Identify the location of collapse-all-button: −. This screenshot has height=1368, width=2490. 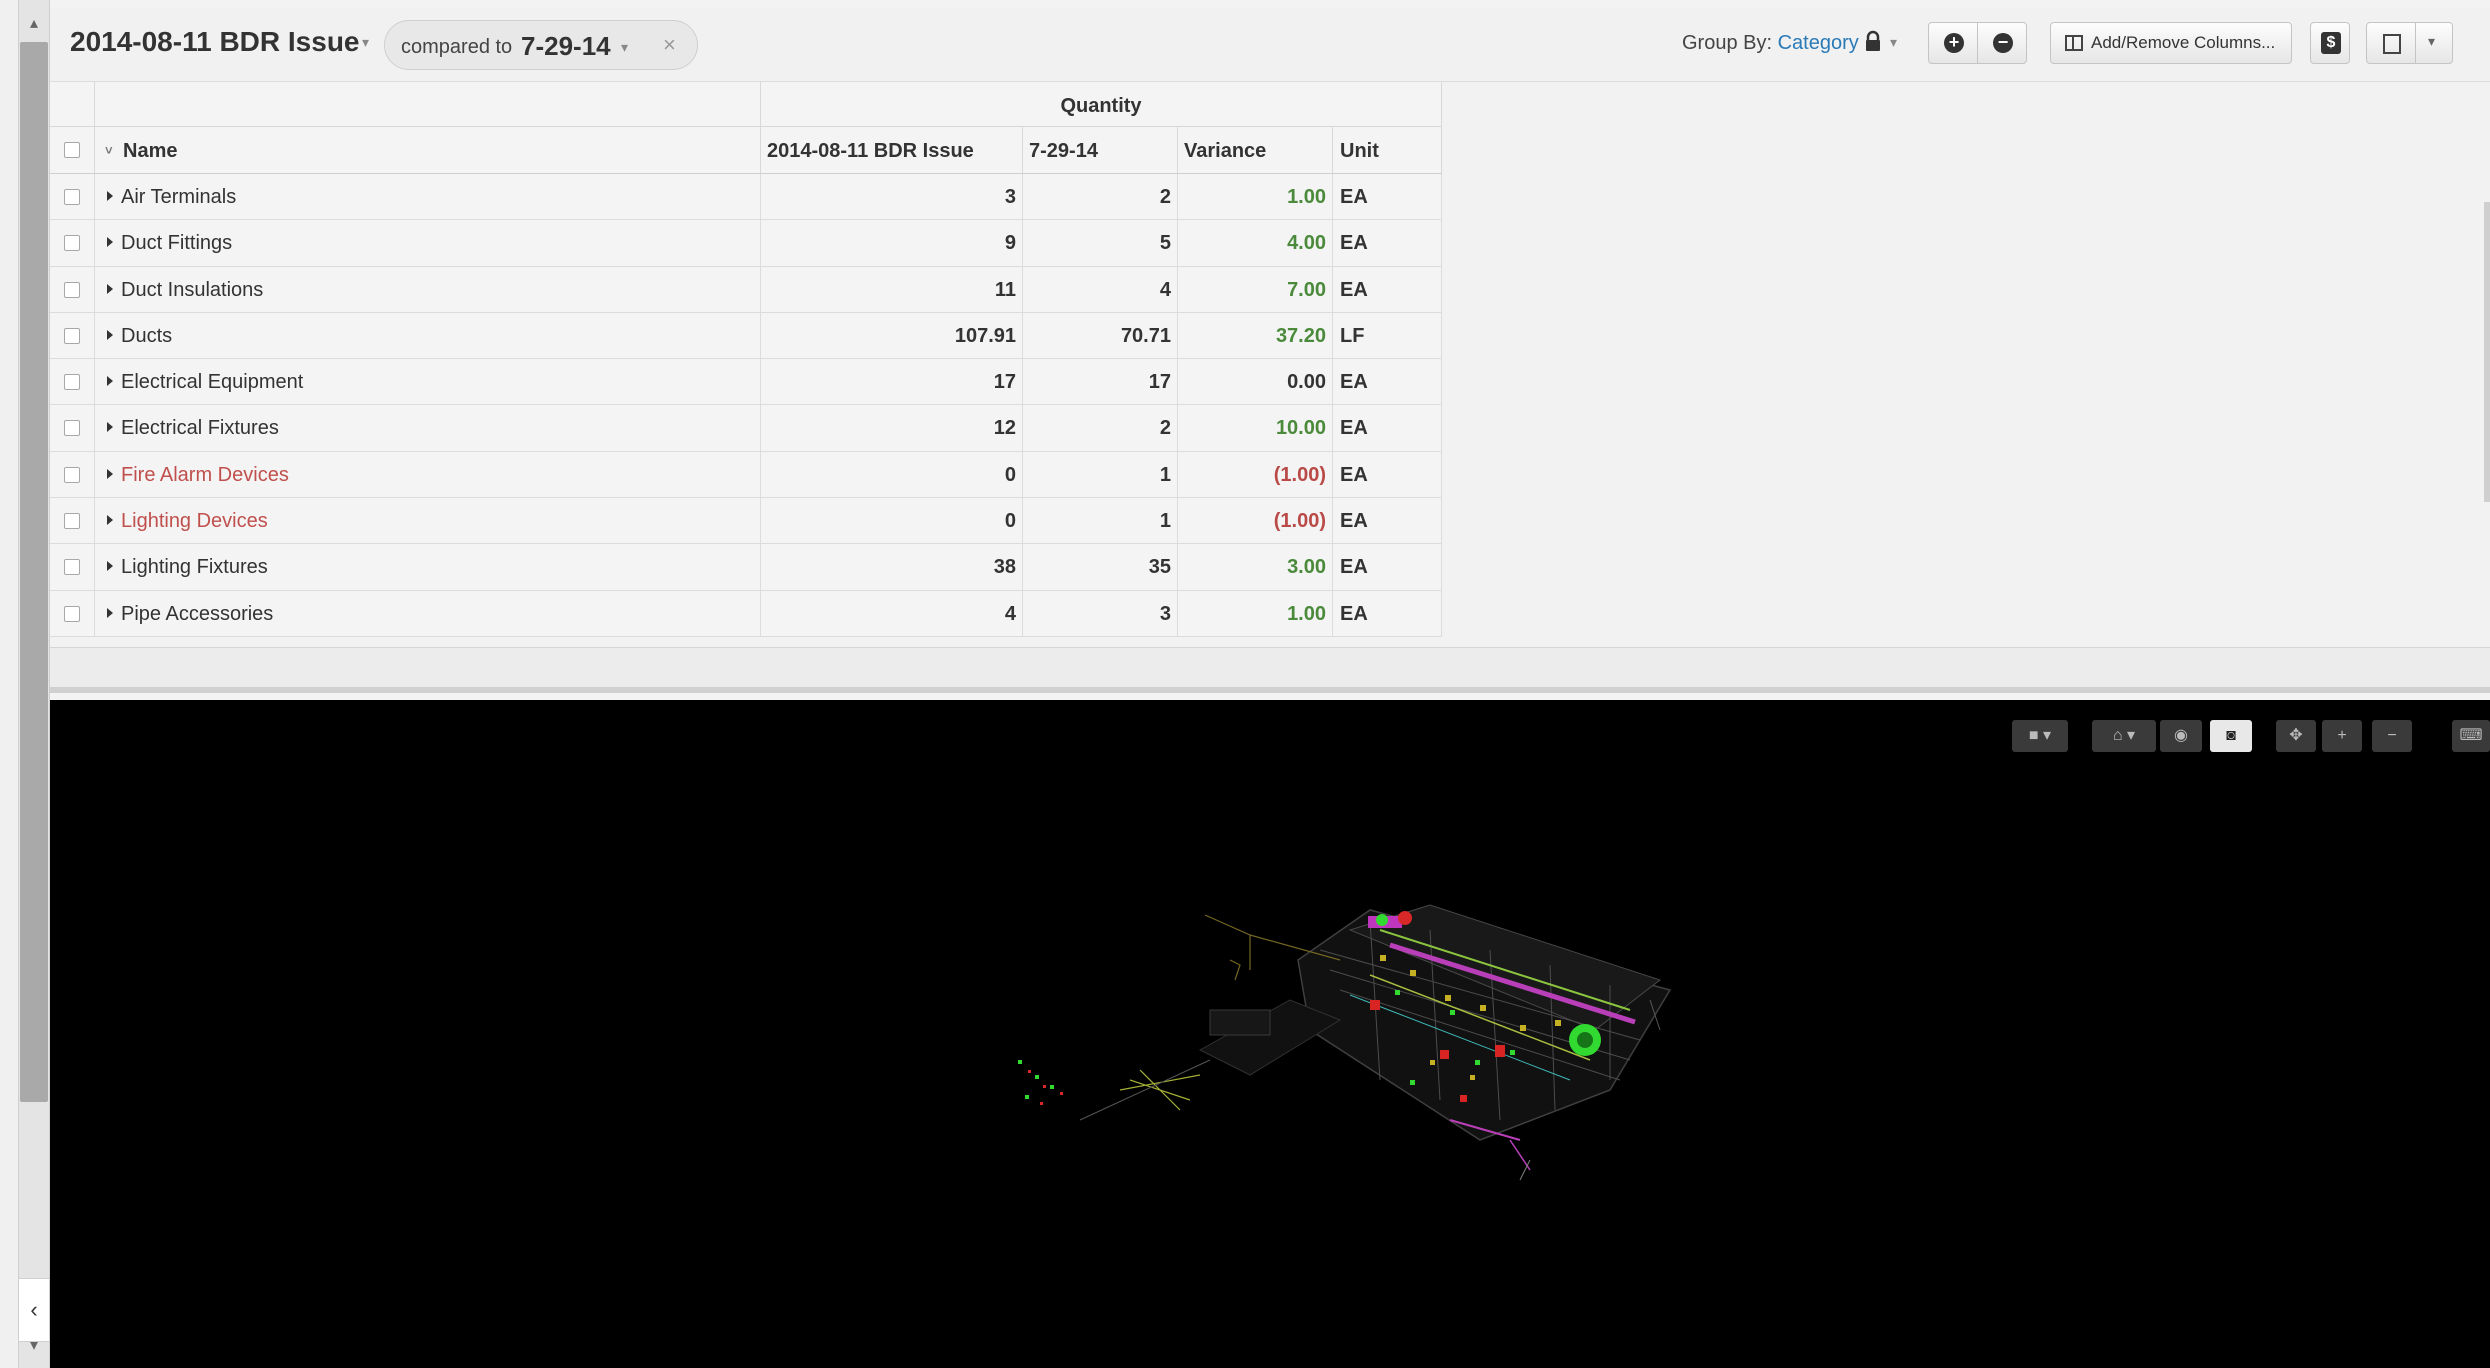
(2002, 43).